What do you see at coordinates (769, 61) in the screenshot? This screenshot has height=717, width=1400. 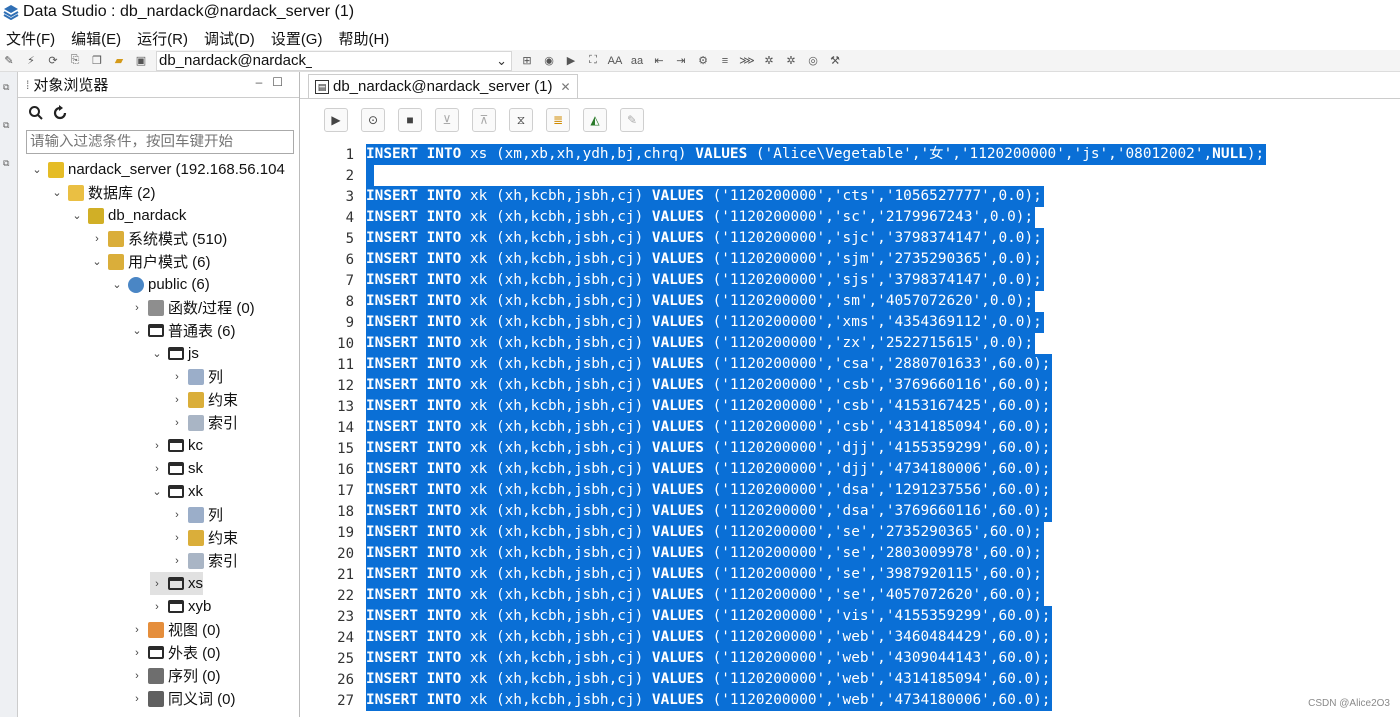 I see `debug-icon: ✲` at bounding box center [769, 61].